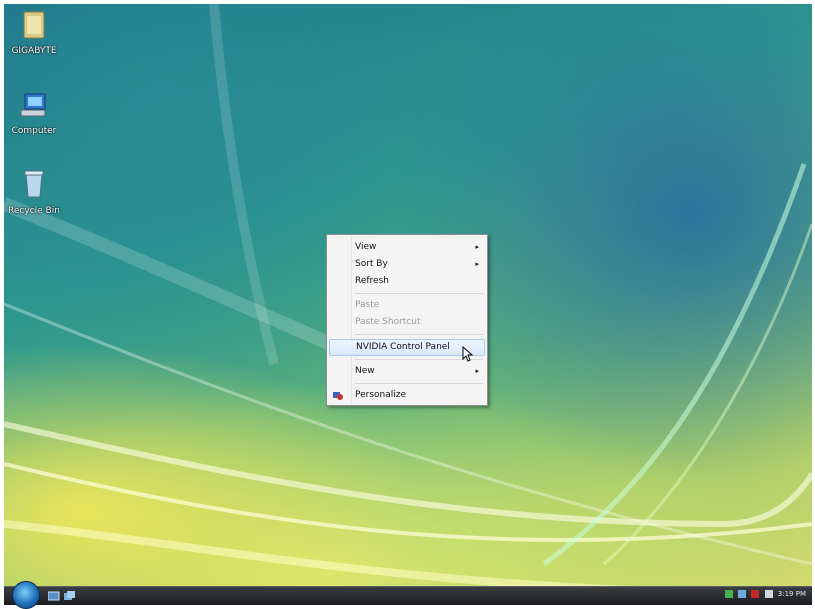 The width and height of the screenshot is (815, 609). Describe the element at coordinates (367, 305) in the screenshot. I see `menu-item-label: Paste` at that location.